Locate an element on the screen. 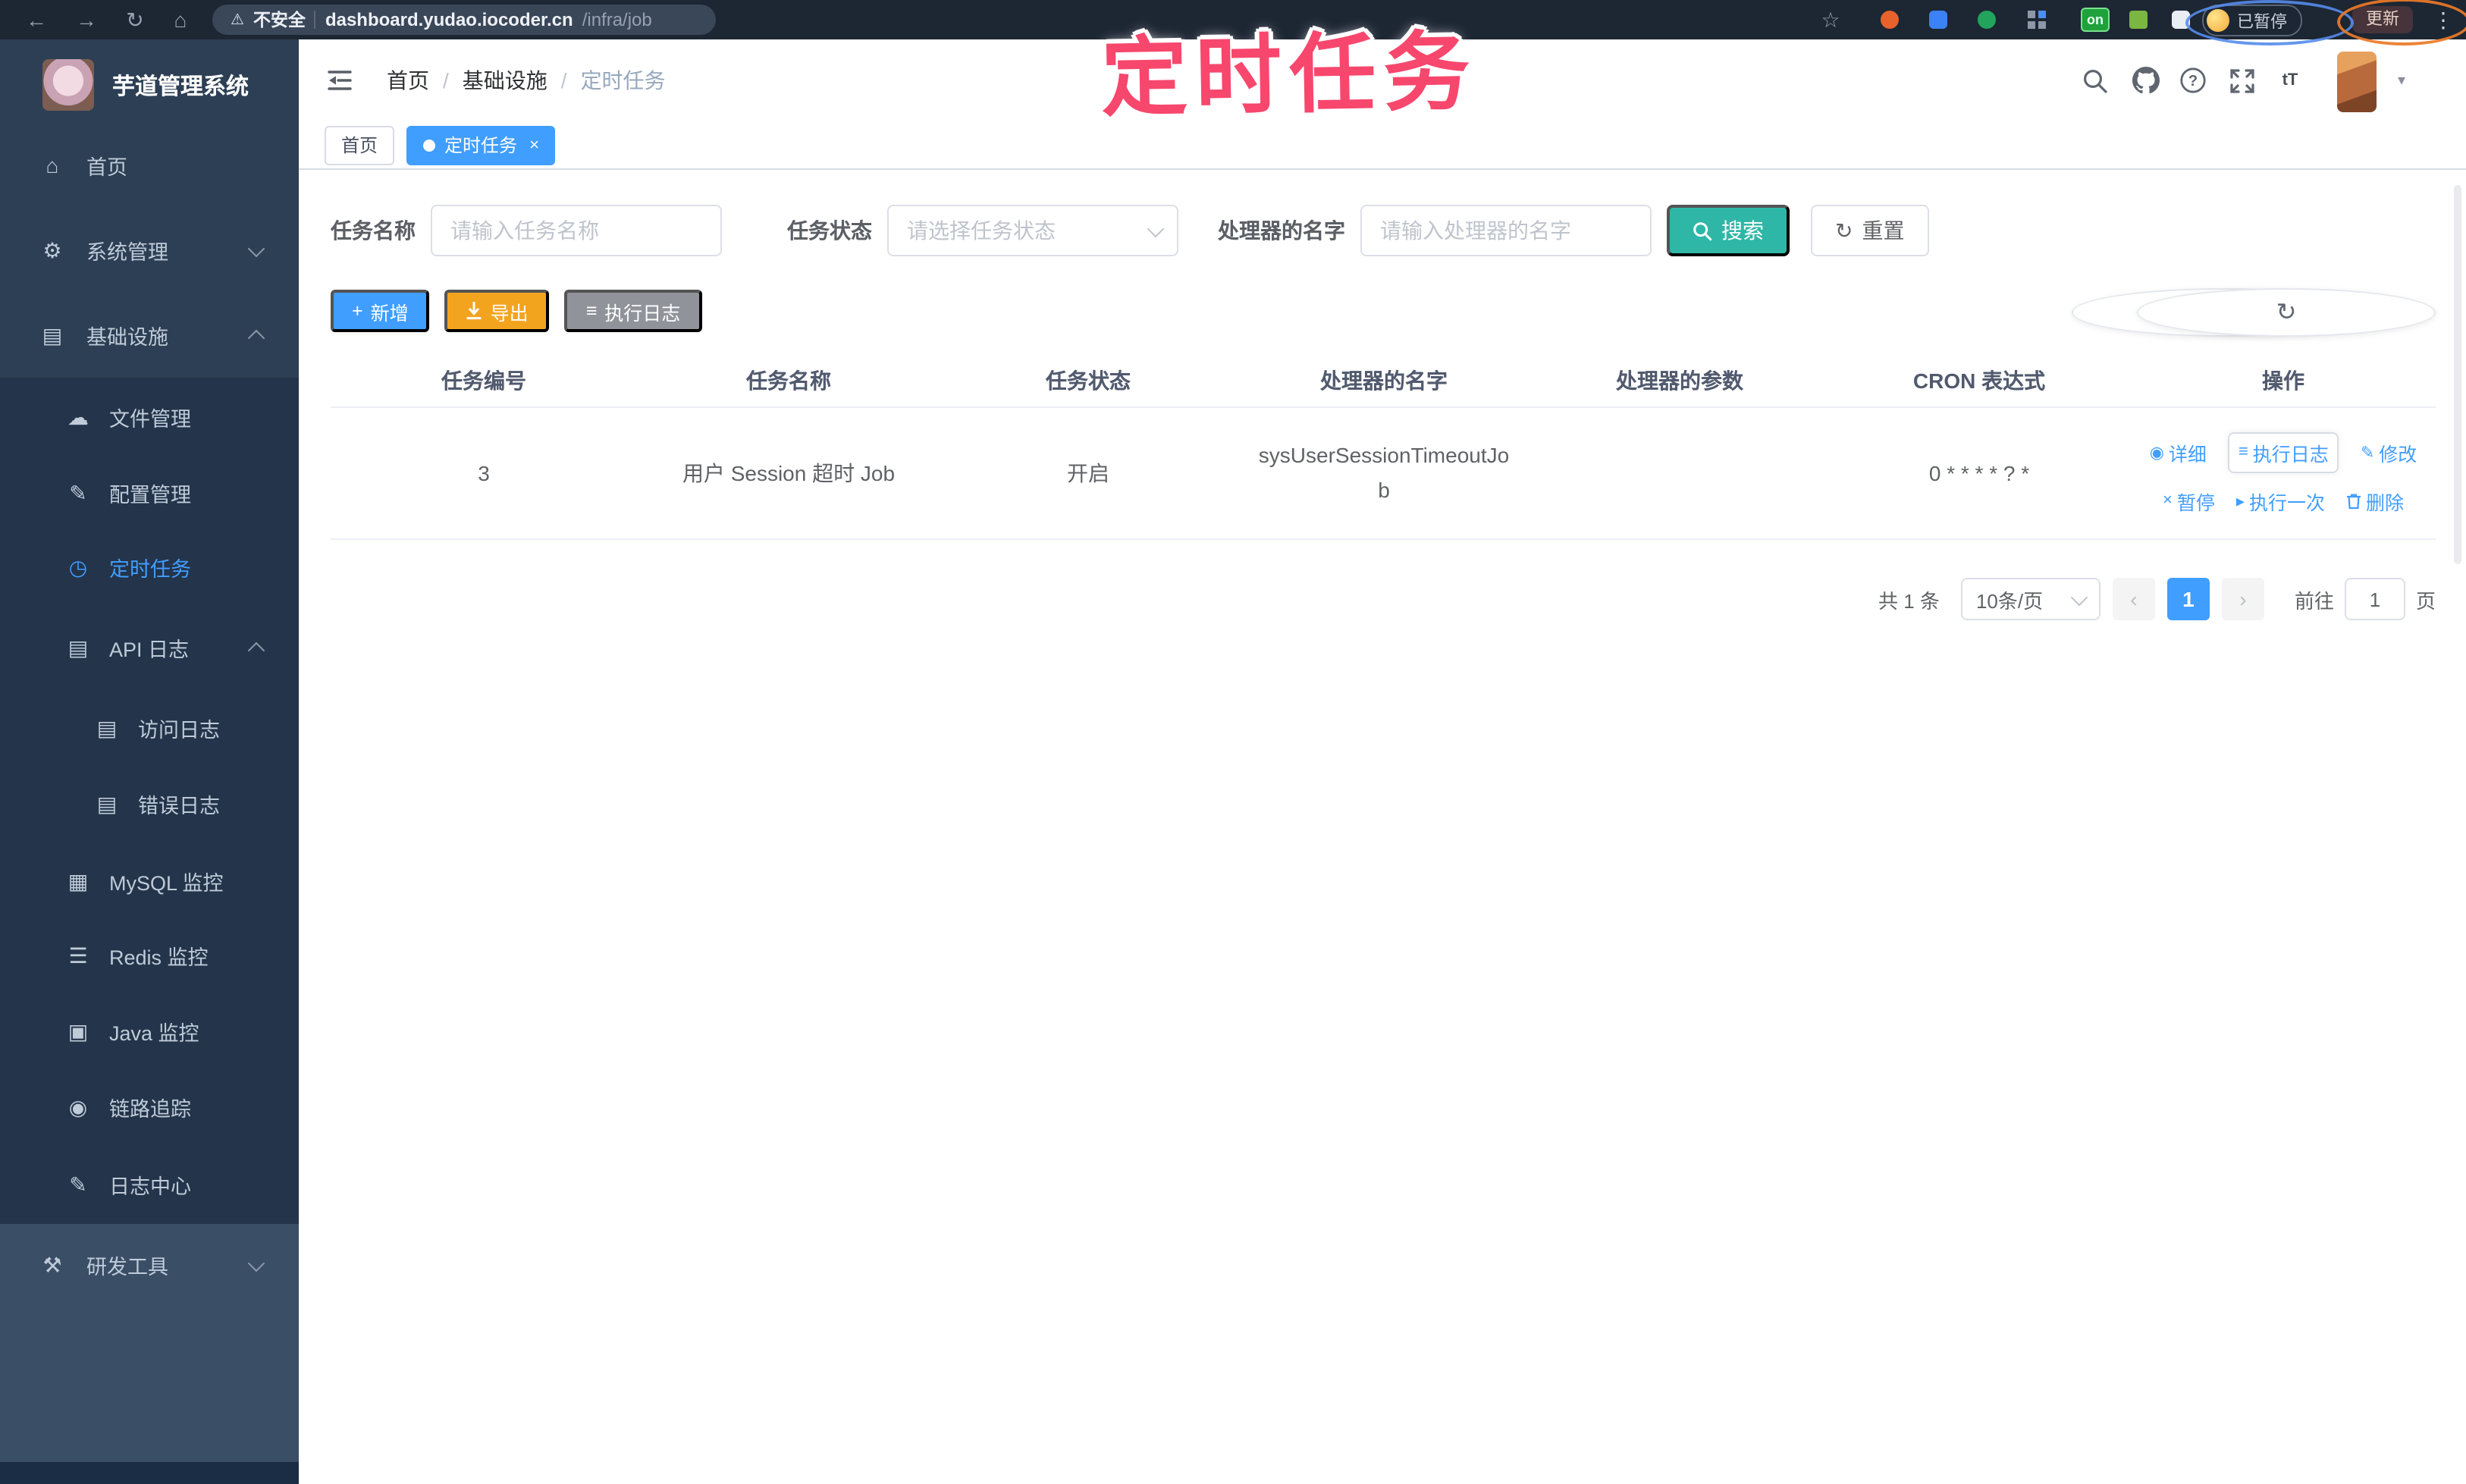 The height and width of the screenshot is (1484, 2466). browser-reload-icon: ↻ is located at coordinates (135, 19).